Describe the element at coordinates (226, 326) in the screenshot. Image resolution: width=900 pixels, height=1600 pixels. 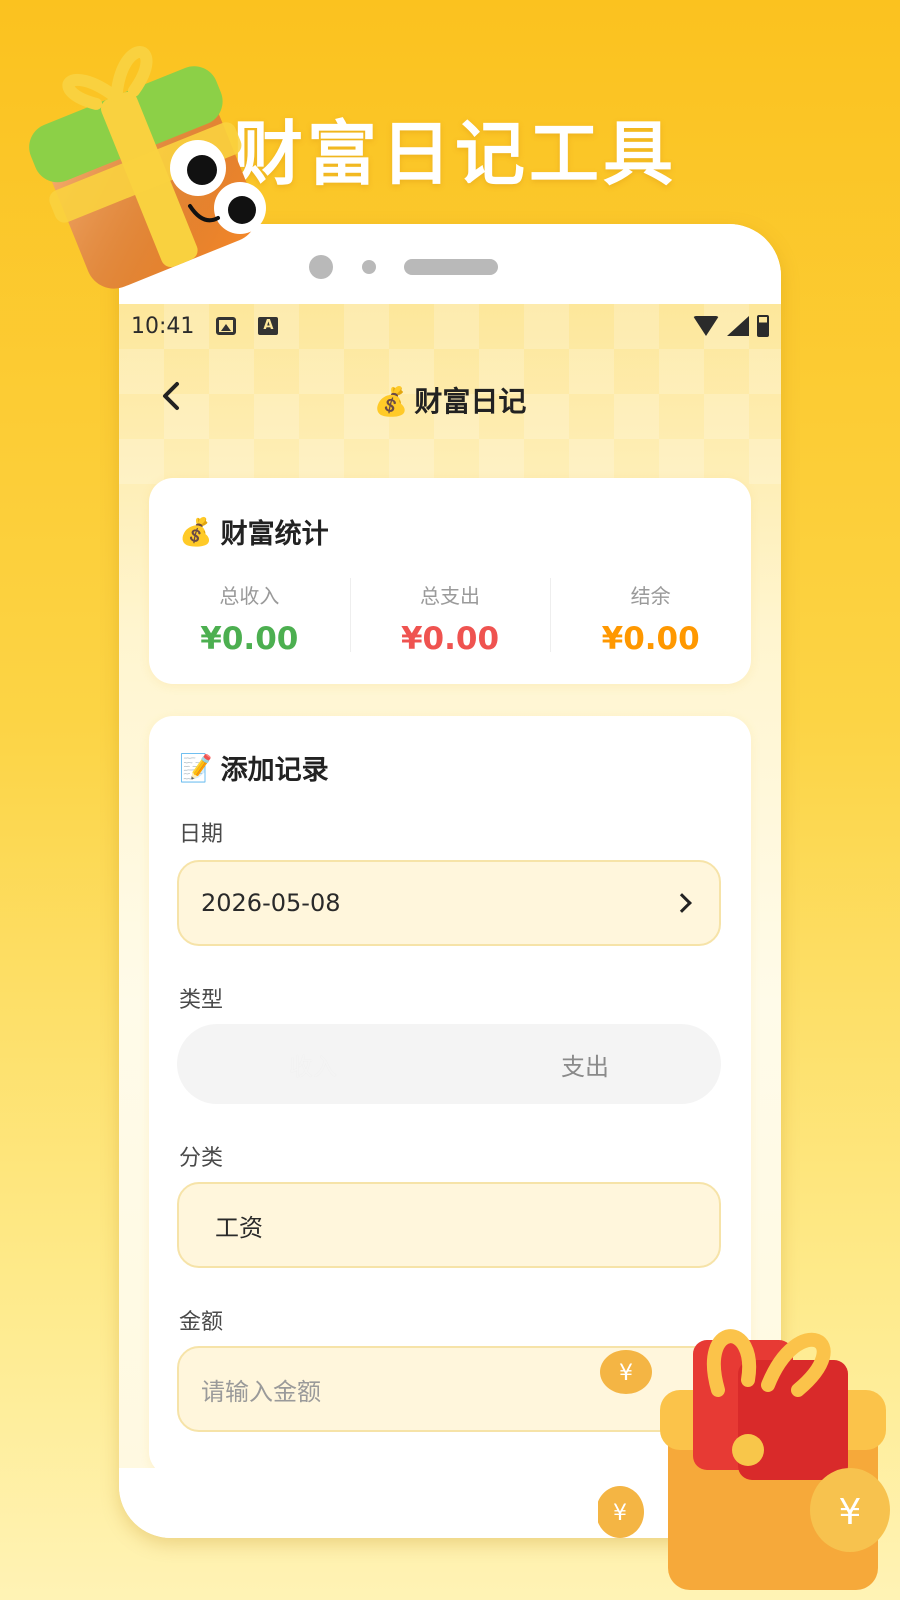
I see `image-notification-icon` at that location.